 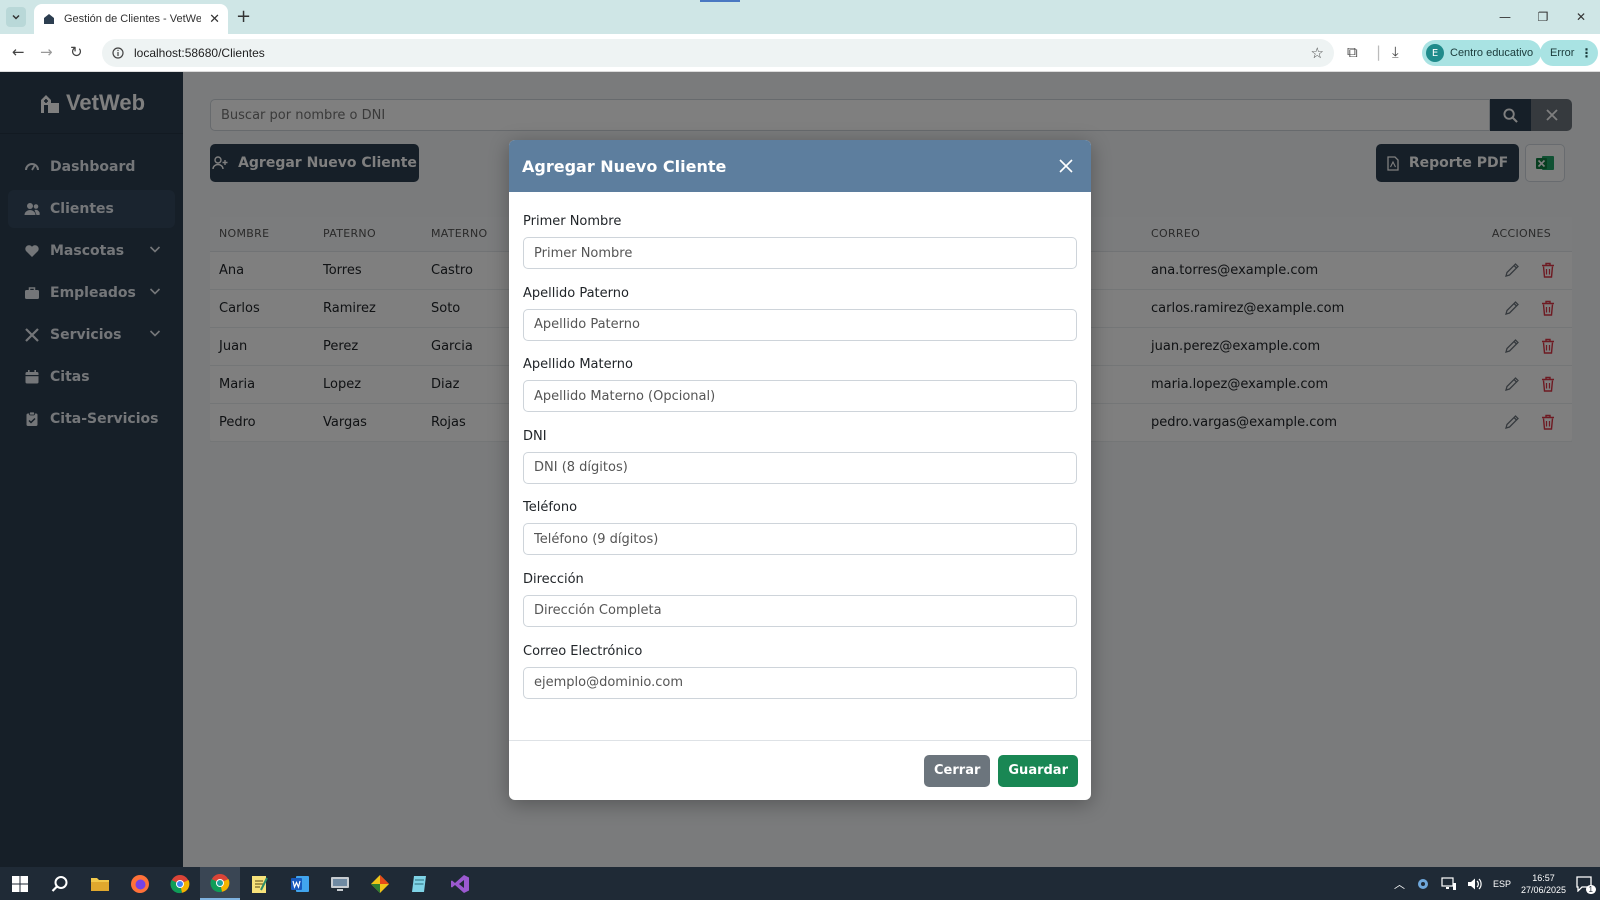 I want to click on address-bar: localhost:58680/Clientes ☆, so click(x=718, y=53).